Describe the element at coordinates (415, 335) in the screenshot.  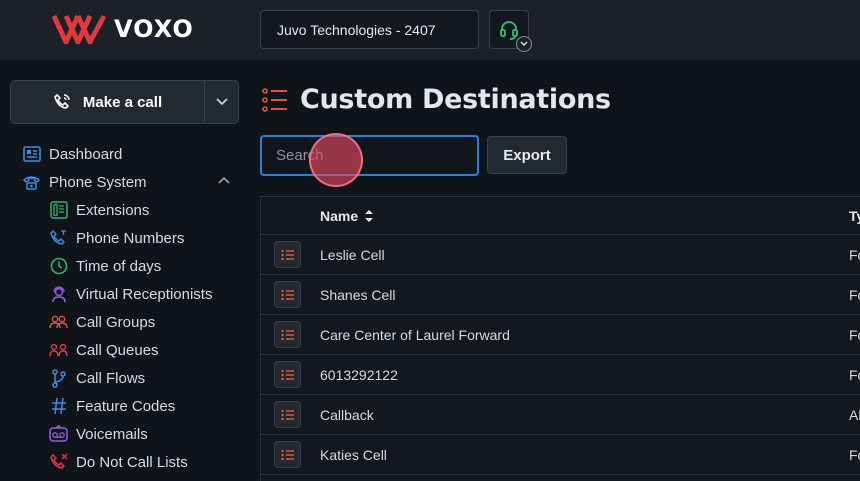
I see `row-name: Care Center of Laurel Forward` at that location.